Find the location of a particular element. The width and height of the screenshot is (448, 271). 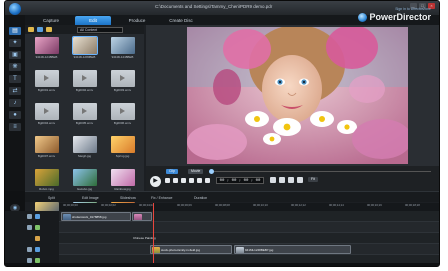

library-item-label: 941ML1448BEB is located at coordinates (122, 57).